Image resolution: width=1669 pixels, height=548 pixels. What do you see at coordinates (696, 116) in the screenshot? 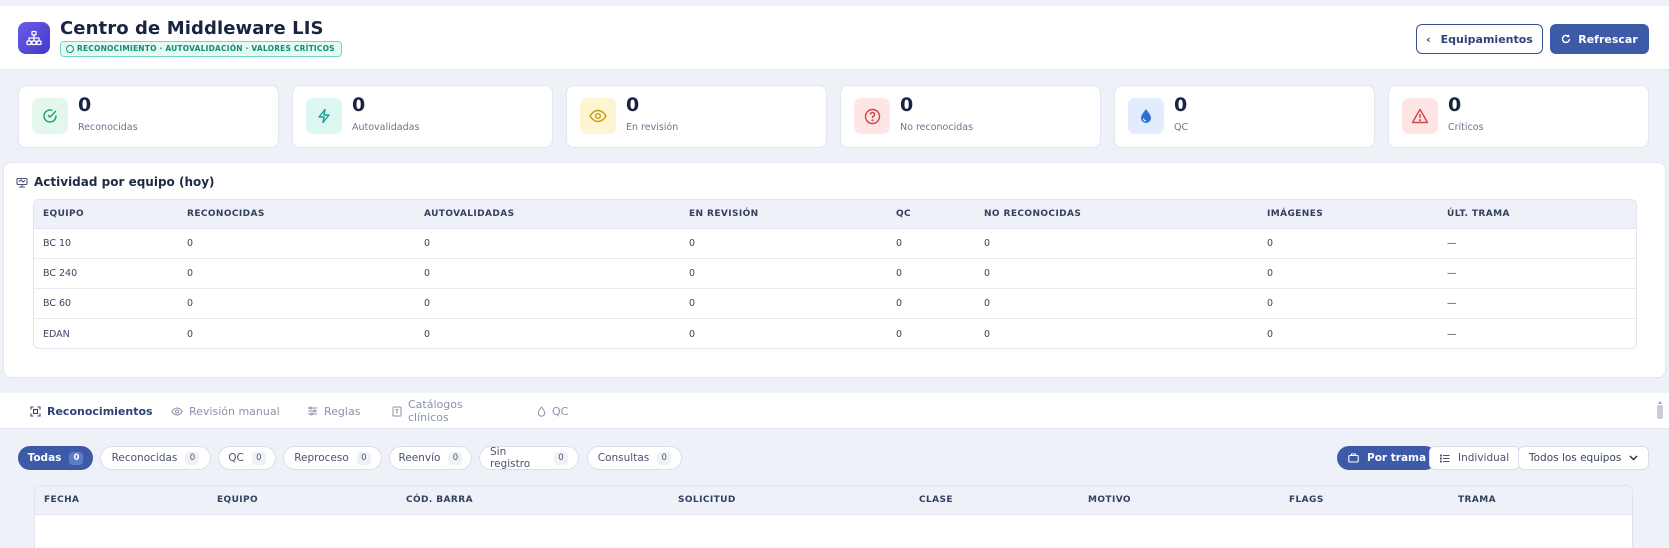
I see `stat-card: 0 En revisión` at bounding box center [696, 116].